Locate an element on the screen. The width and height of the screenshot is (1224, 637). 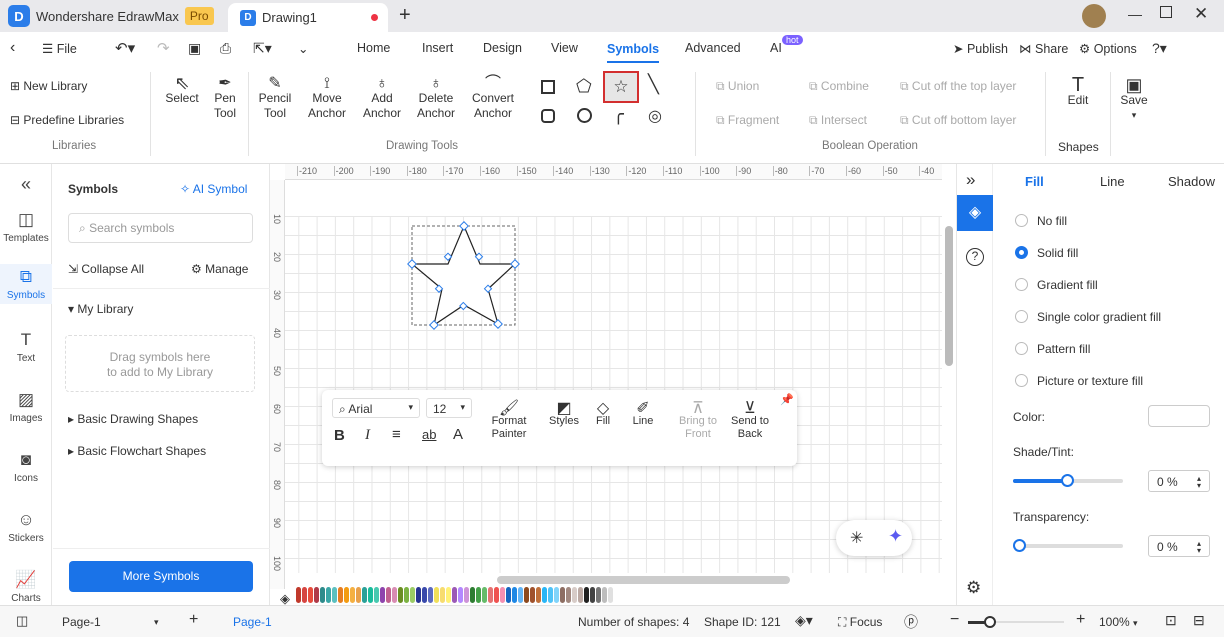
sidebar-item-charts: 📈 Charts is located at coordinates (26, 587).